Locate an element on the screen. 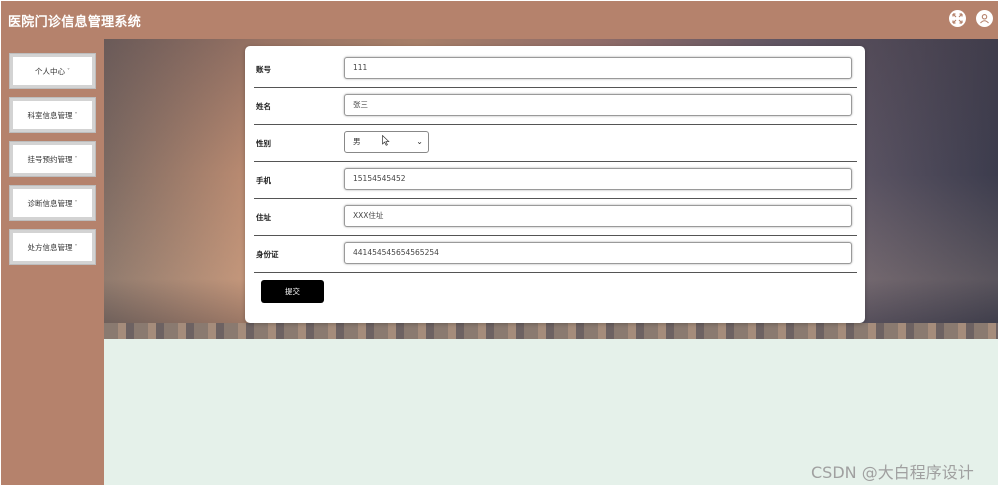 The width and height of the screenshot is (1005, 487). chevron-down-icon: ⌄ is located at coordinates (419, 141).